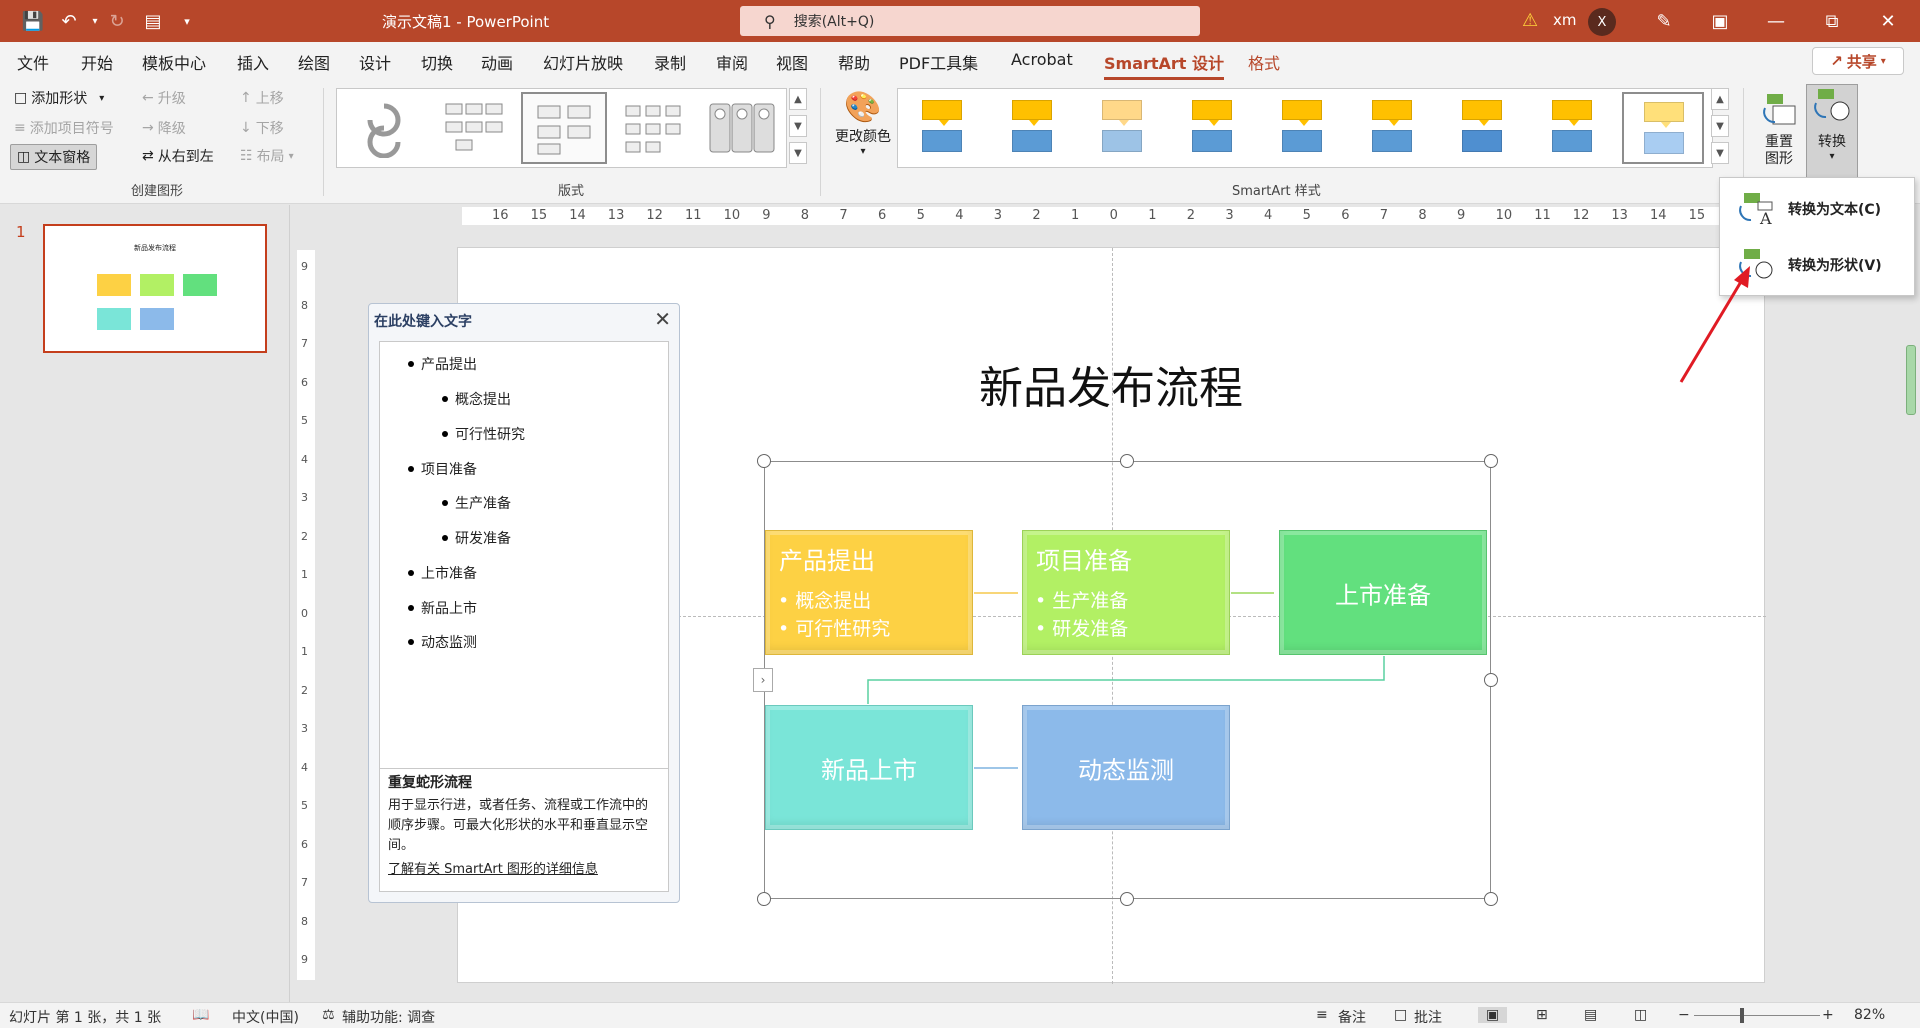  I want to click on notes-button: 备注, so click(1352, 1017).